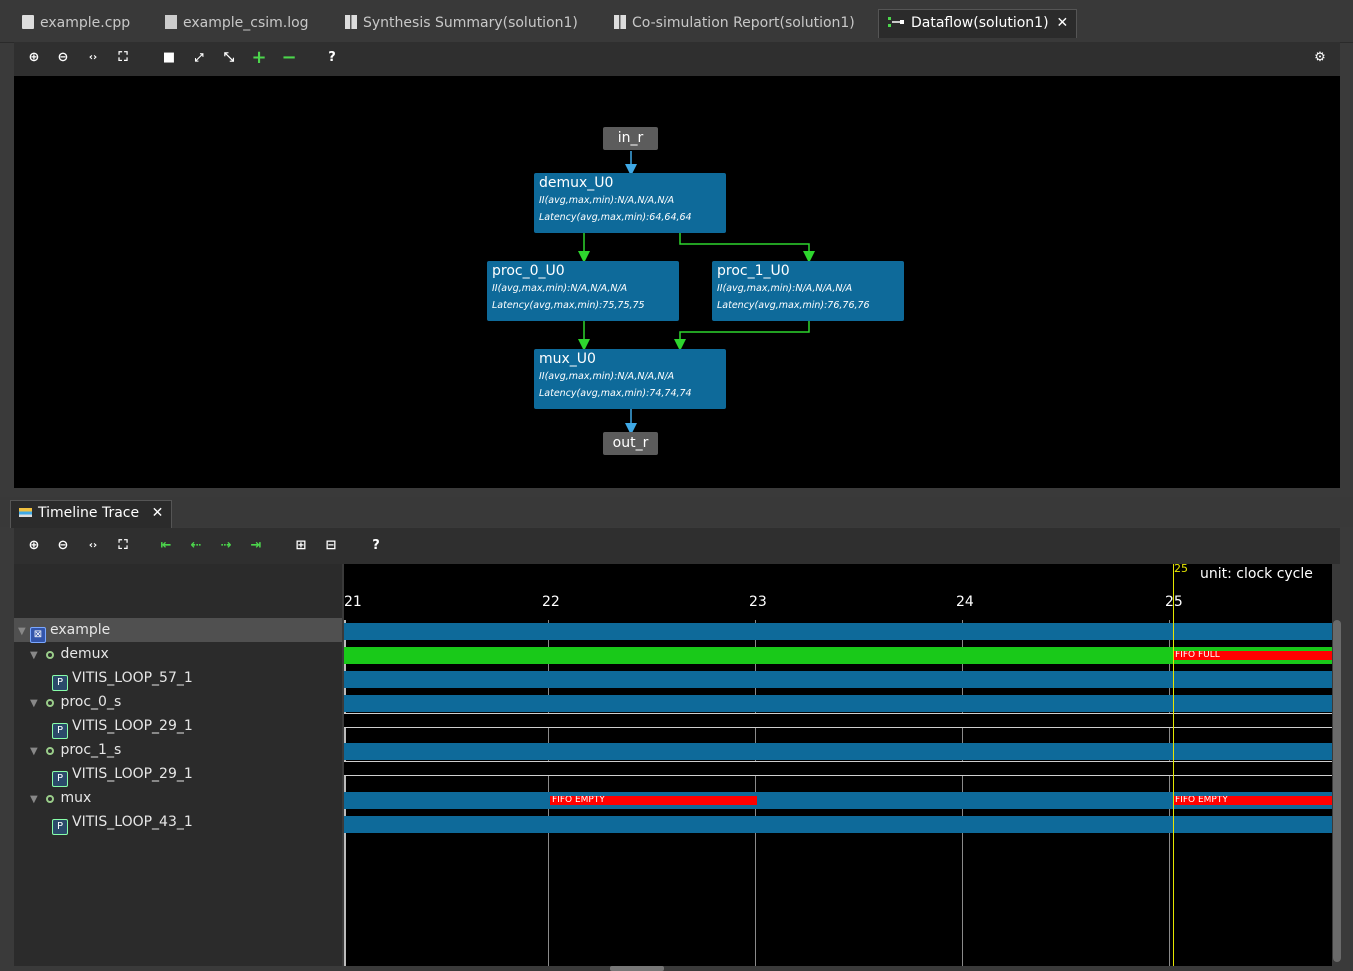 Image resolution: width=1353 pixels, height=971 pixels. I want to click on design-icon: ⊠, so click(38, 635).